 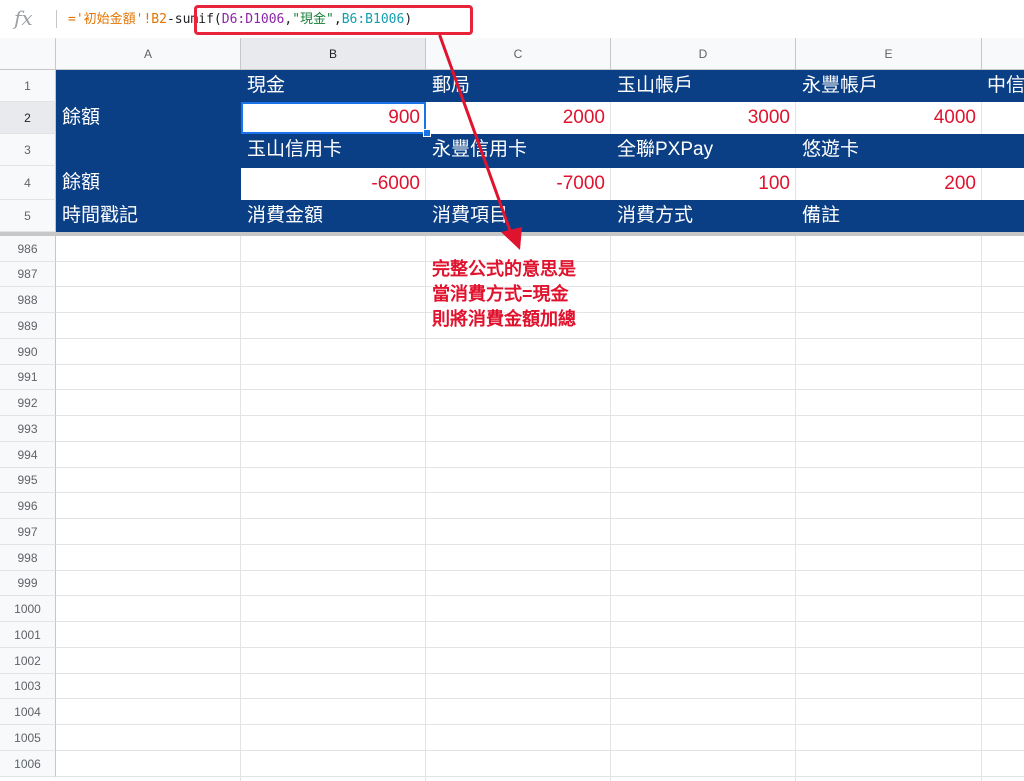 I want to click on cell-e2: 4000, so click(x=889, y=118).